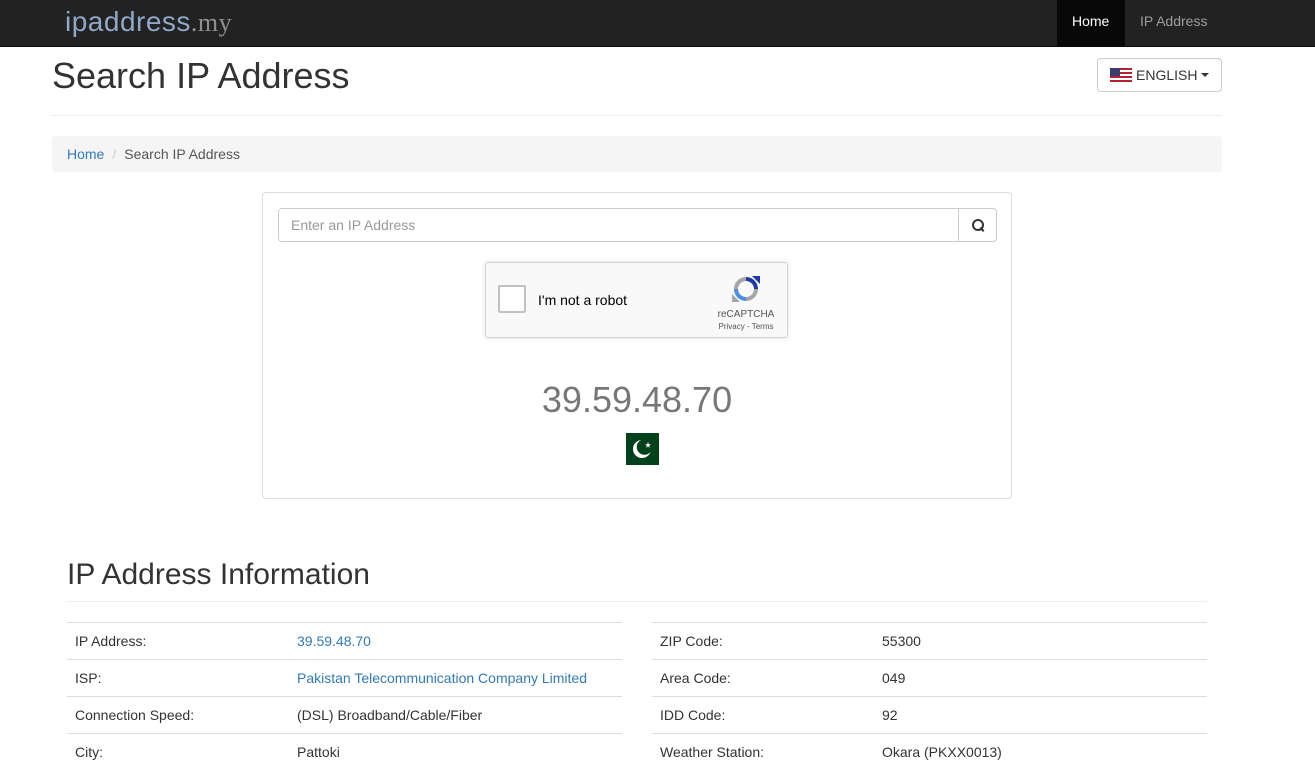 The width and height of the screenshot is (1315, 763). I want to click on recaptcha-logo-icon, so click(746, 289).